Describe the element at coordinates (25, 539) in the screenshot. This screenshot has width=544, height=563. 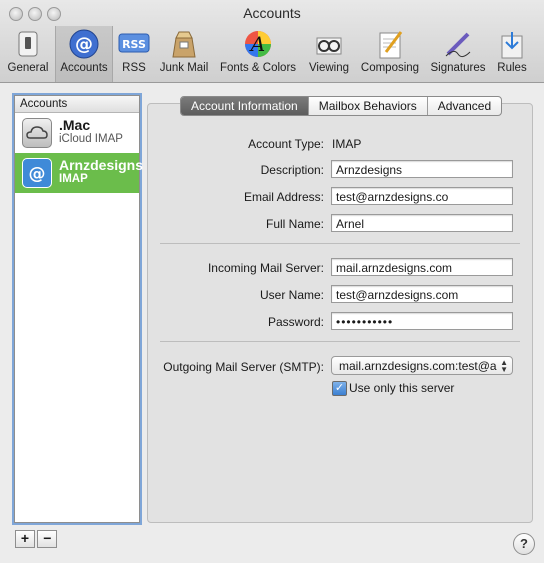
I see `add-account-button: +` at that location.